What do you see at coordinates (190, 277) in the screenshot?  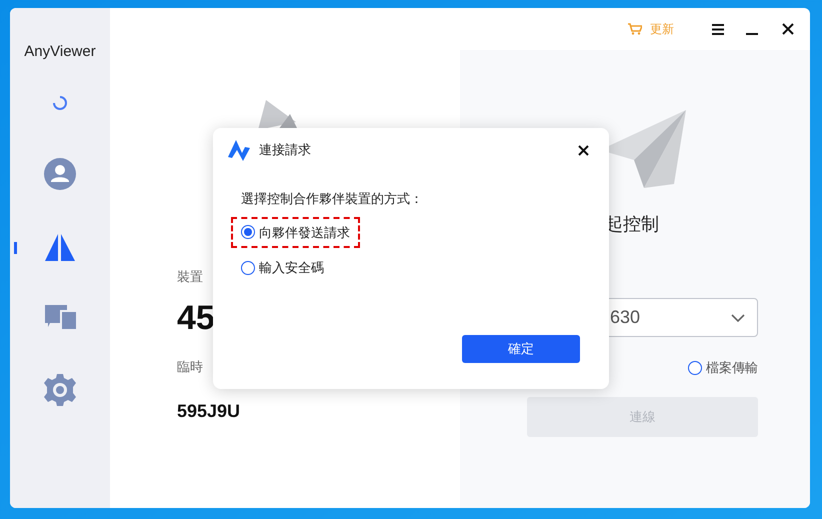 I see `device-id-label: 裝置` at bounding box center [190, 277].